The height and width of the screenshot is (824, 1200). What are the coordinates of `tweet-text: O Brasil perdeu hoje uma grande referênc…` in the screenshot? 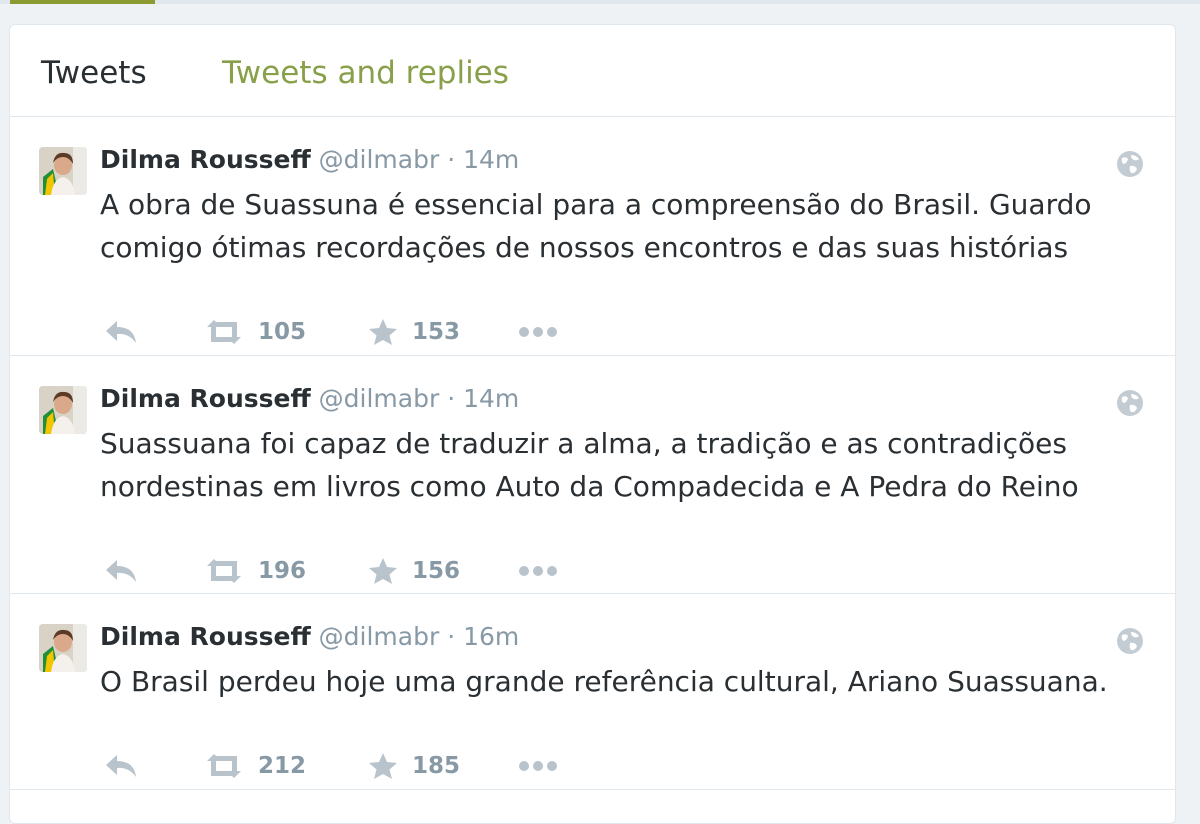 It's located at (604, 681).